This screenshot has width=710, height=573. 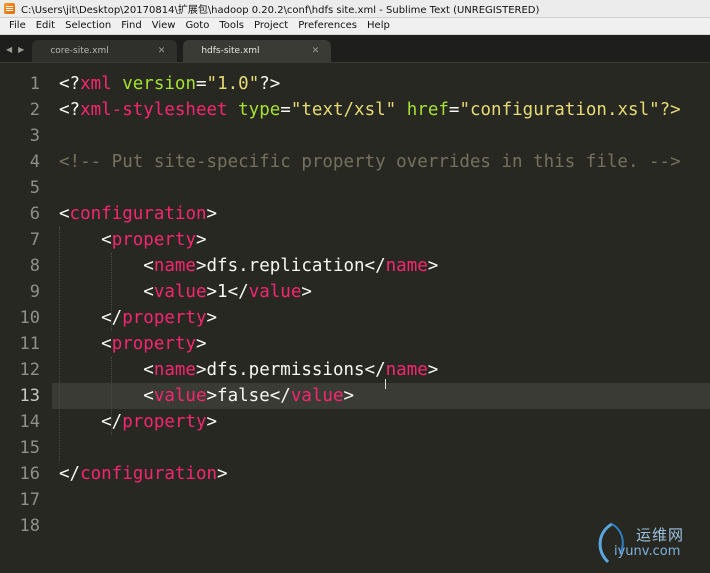 I want to click on line-number: 12, so click(x=29, y=370).